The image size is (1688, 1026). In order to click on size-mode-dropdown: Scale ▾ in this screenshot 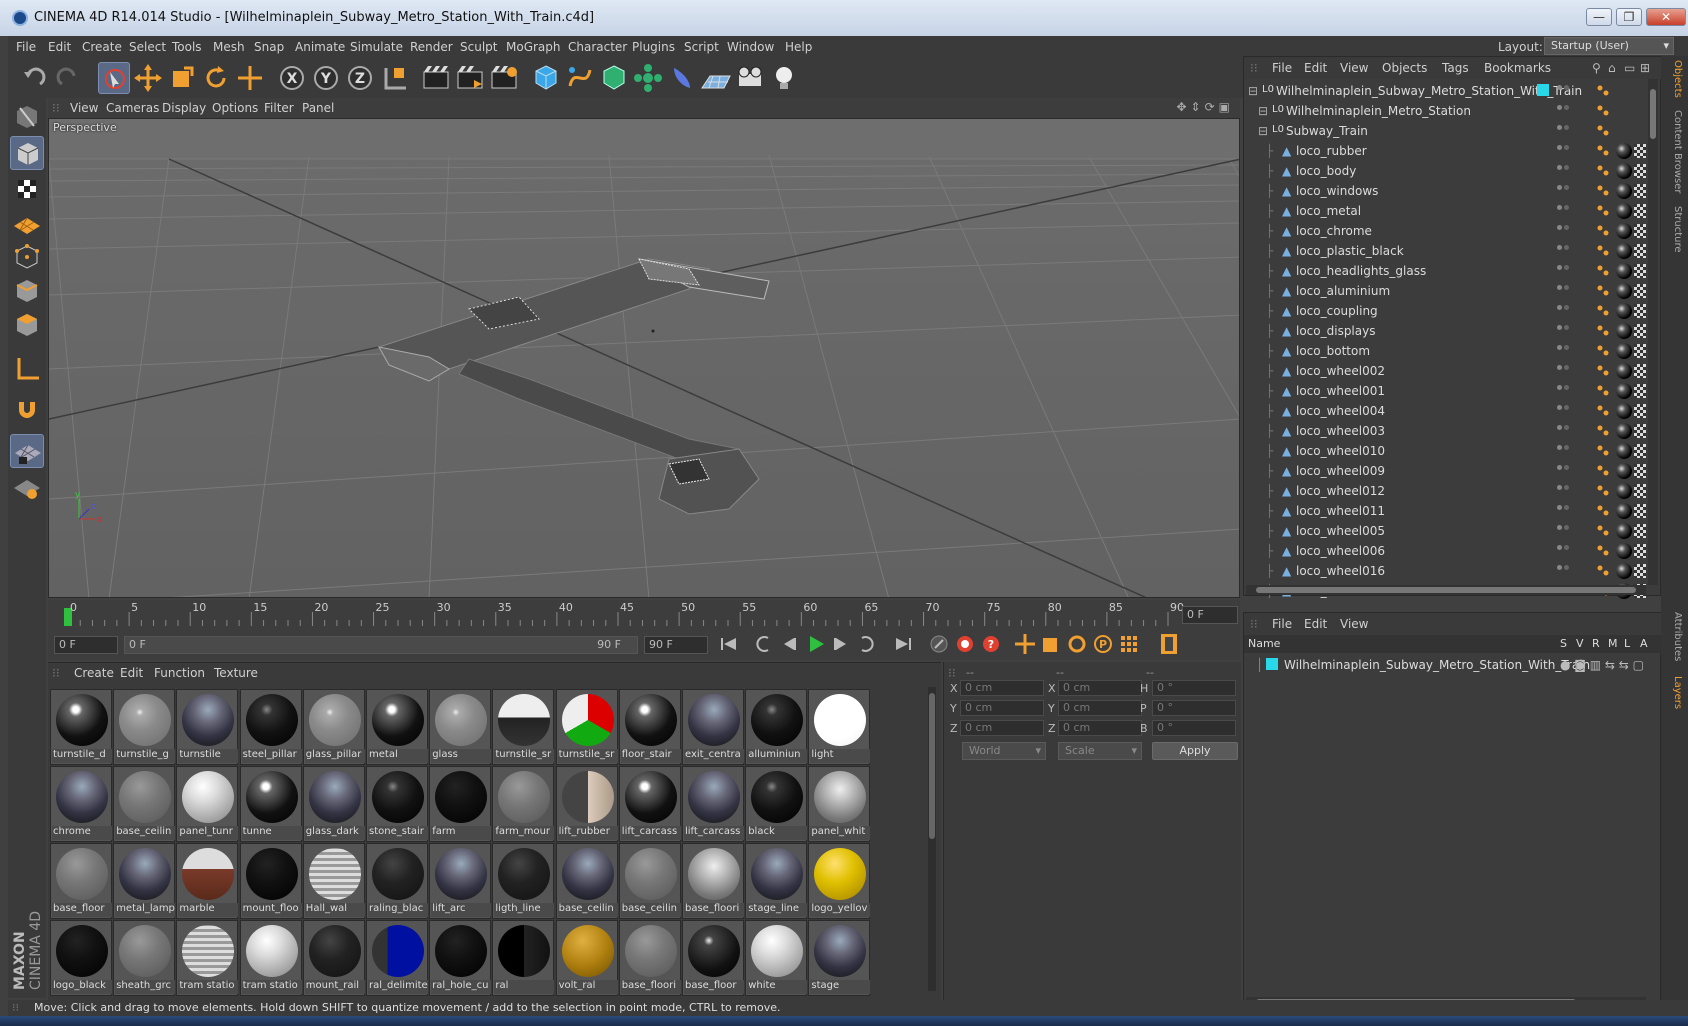, I will do `click(1100, 751)`.